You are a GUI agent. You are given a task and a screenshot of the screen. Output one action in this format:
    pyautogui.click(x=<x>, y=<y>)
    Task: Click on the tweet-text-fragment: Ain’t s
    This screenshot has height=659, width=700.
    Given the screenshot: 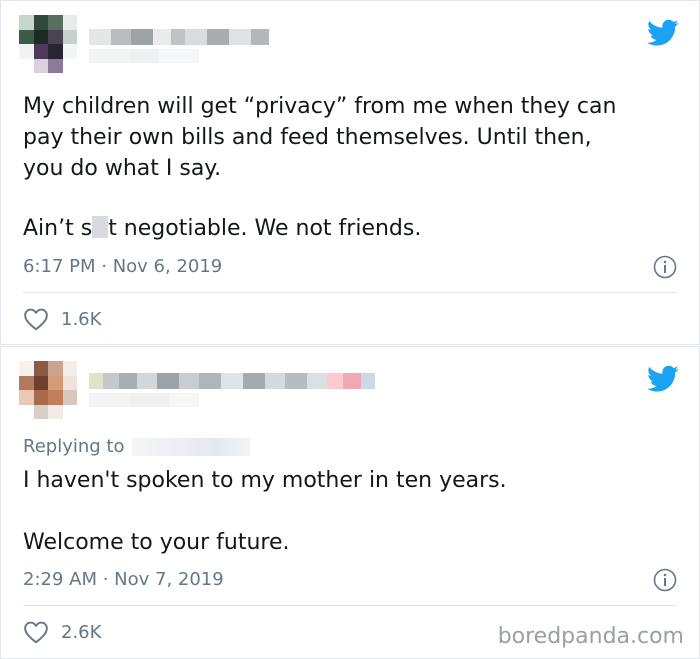 What is the action you would take?
    pyautogui.click(x=58, y=228)
    